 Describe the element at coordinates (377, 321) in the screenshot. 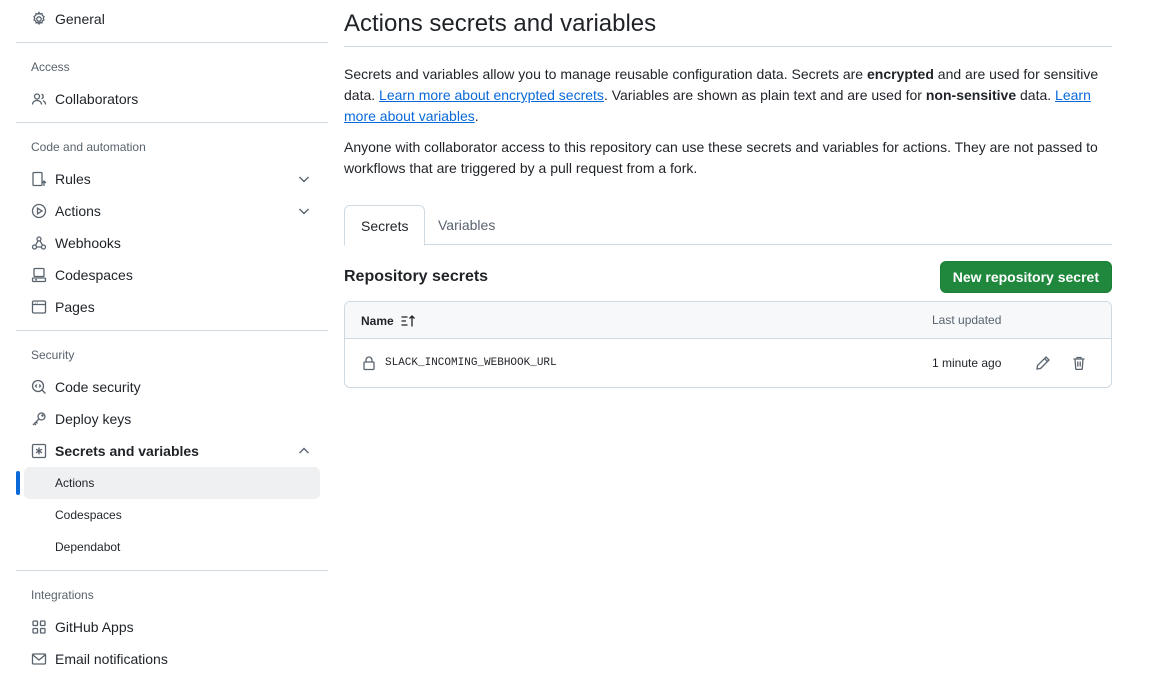

I see `column-header-label: Name` at that location.